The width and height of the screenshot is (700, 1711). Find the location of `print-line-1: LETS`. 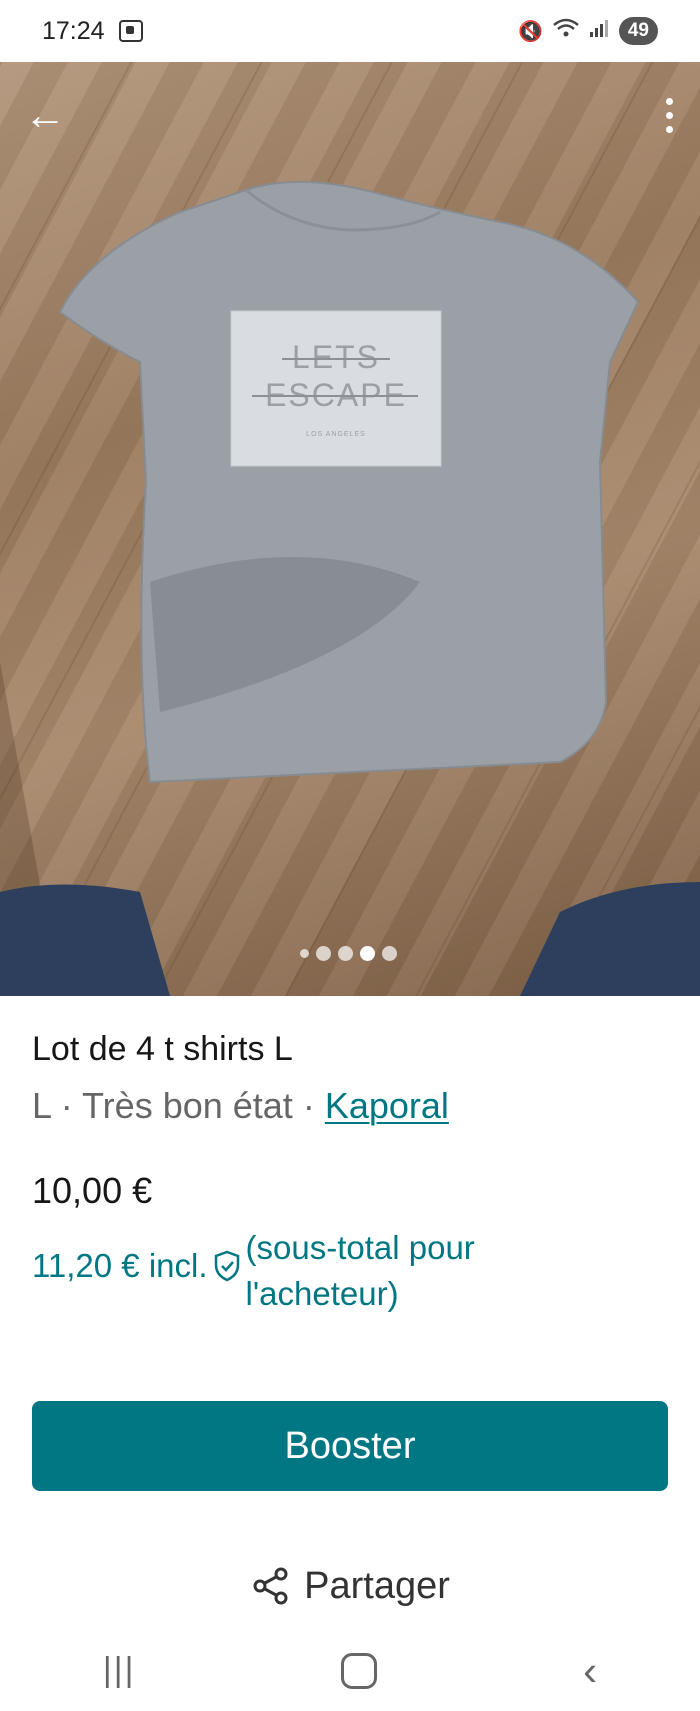

print-line-1: LETS is located at coordinates (336, 357).